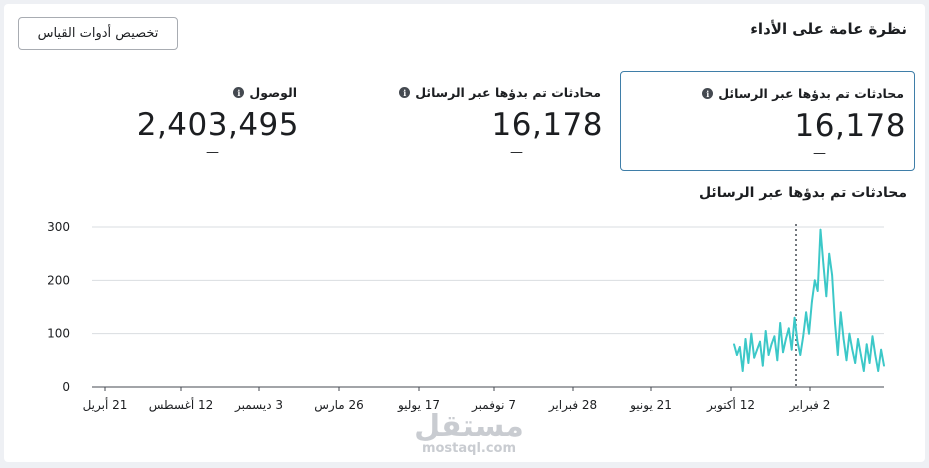  What do you see at coordinates (66, 387) in the screenshot?
I see `y-tick-label: 0` at bounding box center [66, 387].